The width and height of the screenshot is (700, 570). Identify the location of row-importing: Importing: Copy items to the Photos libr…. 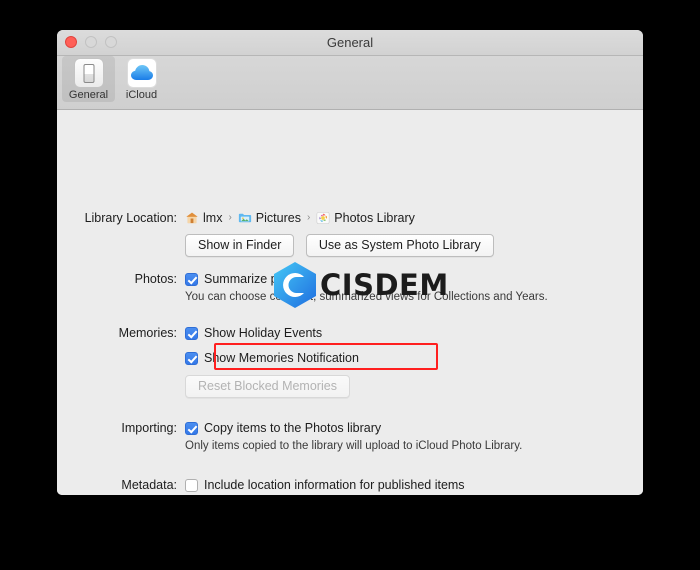
(350, 436).